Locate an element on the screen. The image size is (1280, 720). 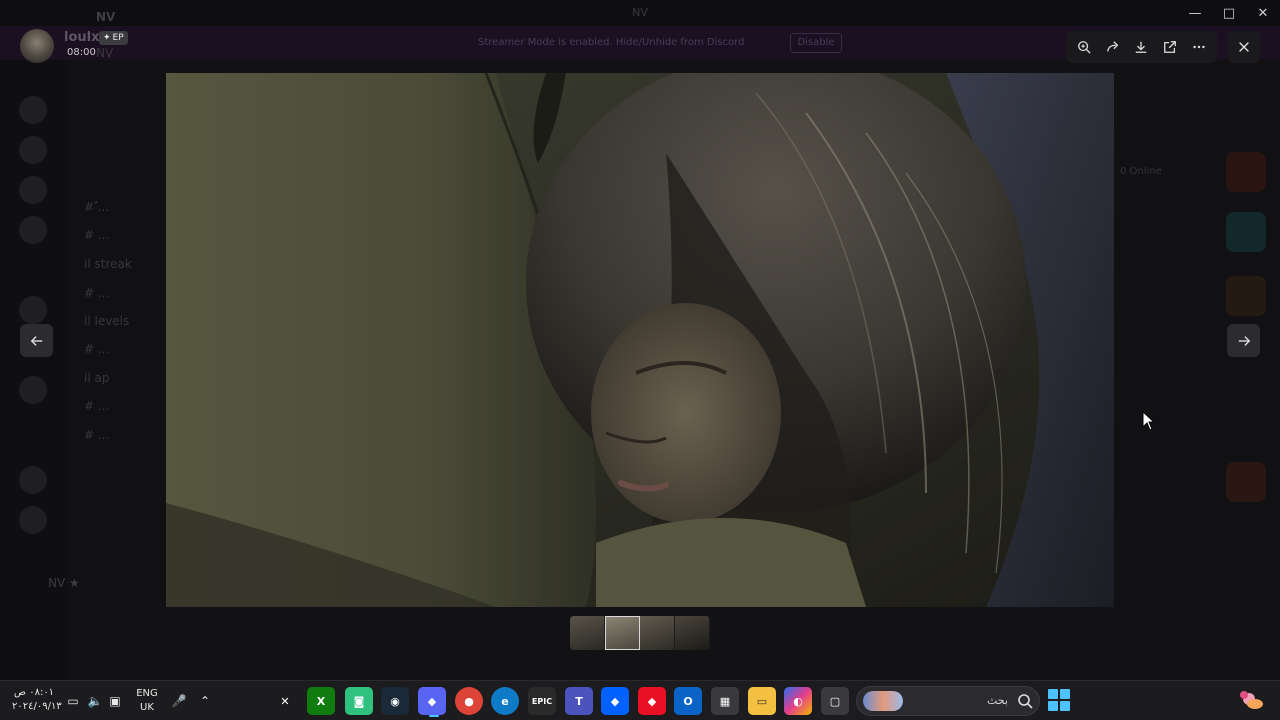
channel-list is located at coordinates (116, 370).